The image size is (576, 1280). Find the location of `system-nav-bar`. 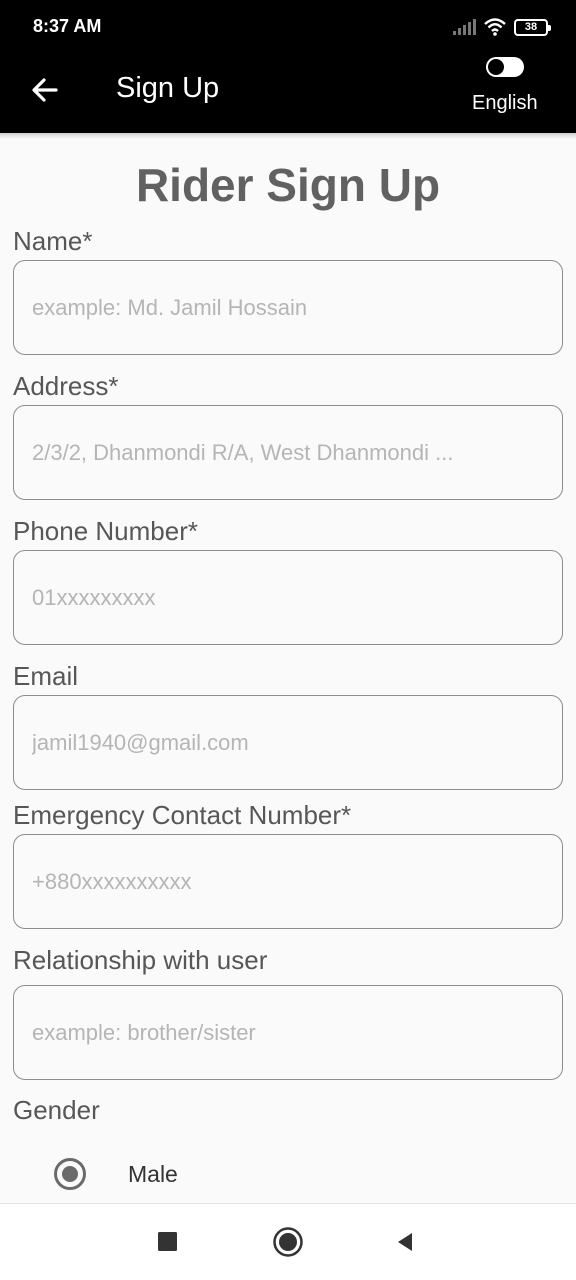

system-nav-bar is located at coordinates (288, 1241).